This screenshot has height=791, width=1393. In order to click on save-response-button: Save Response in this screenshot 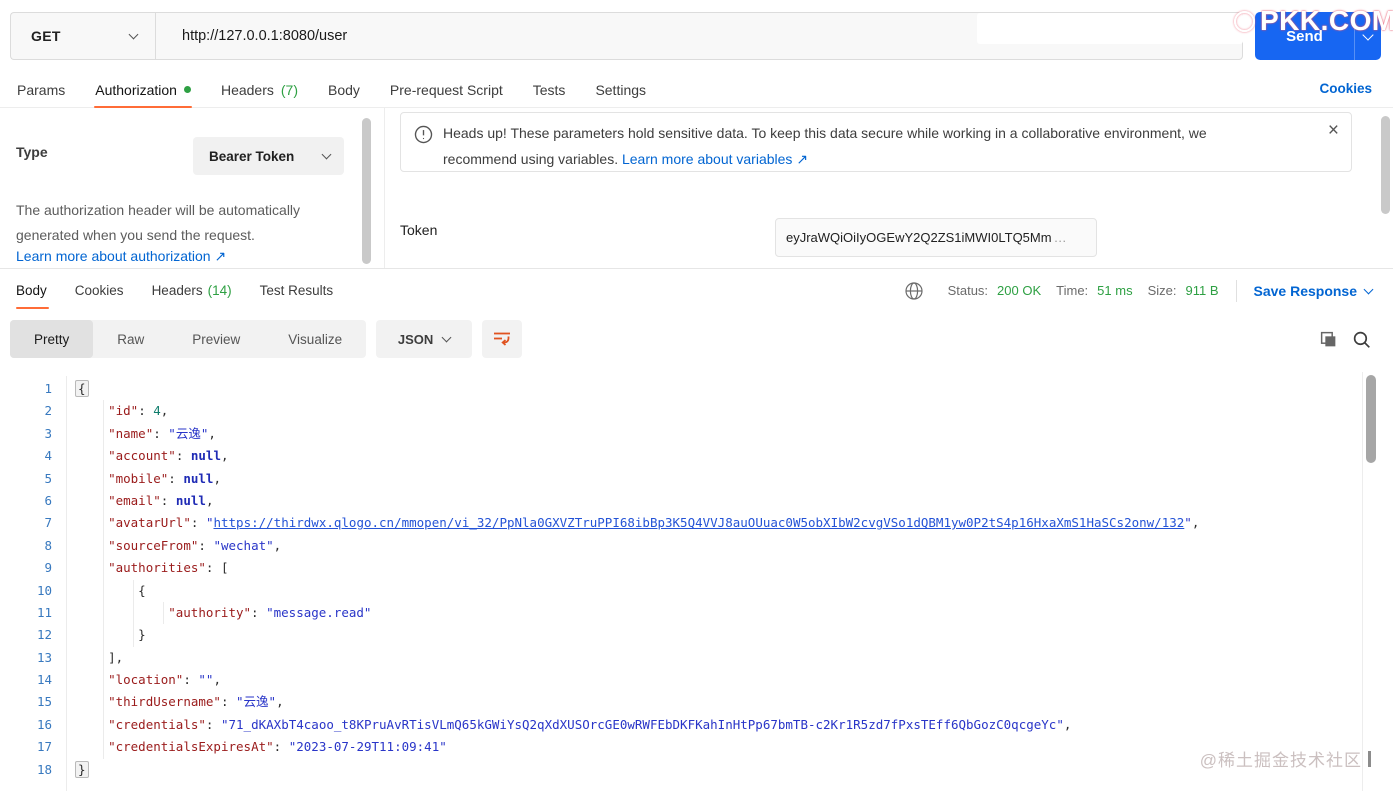, I will do `click(1314, 291)`.